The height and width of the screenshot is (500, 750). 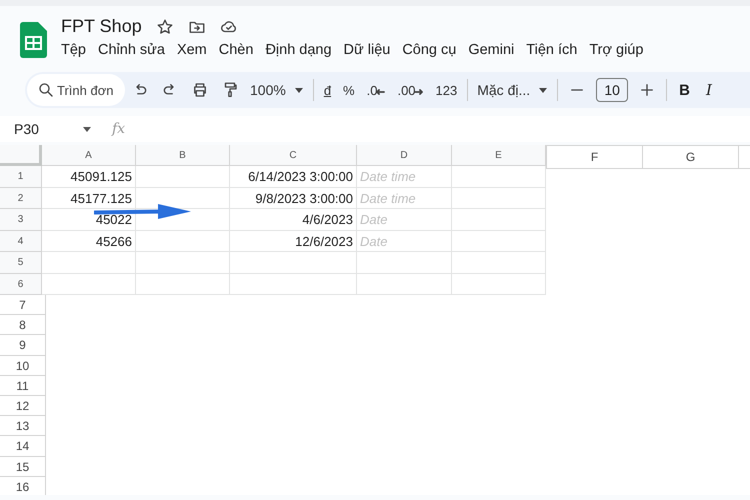 What do you see at coordinates (22, 426) in the screenshot?
I see `row-header: 13` at bounding box center [22, 426].